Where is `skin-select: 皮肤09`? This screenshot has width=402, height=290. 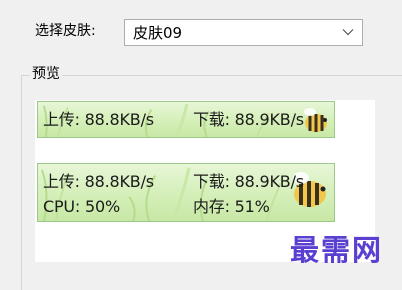
skin-select: 皮肤09 is located at coordinates (243, 32).